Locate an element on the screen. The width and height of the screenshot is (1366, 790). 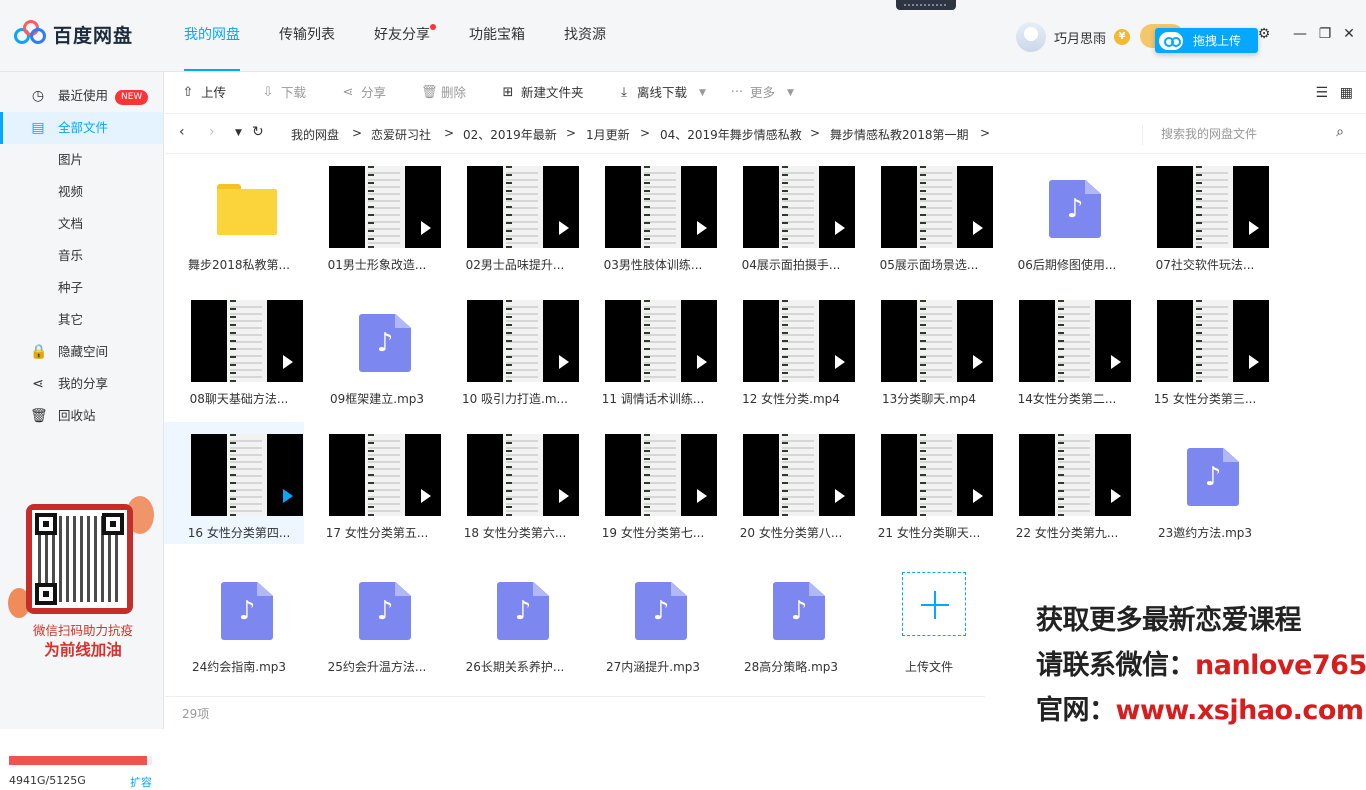
user-name: 巧月思雨 is located at coordinates (1080, 37).